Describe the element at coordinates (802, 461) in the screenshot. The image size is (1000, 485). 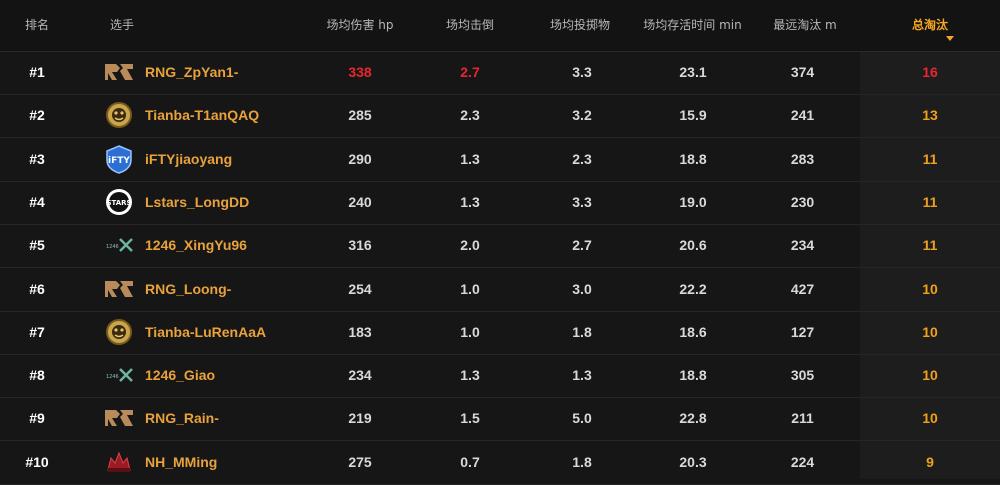
I see `longest-value: 224` at that location.